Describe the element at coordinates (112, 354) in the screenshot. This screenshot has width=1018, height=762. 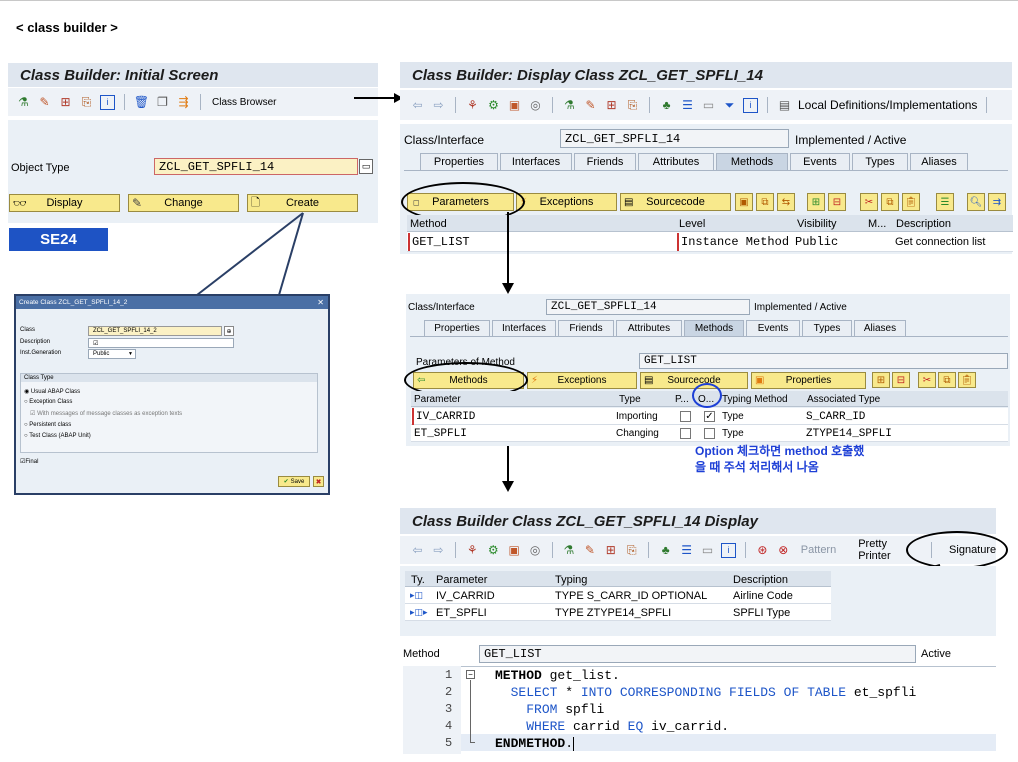
I see `inst-generation-select: Public ▼` at that location.